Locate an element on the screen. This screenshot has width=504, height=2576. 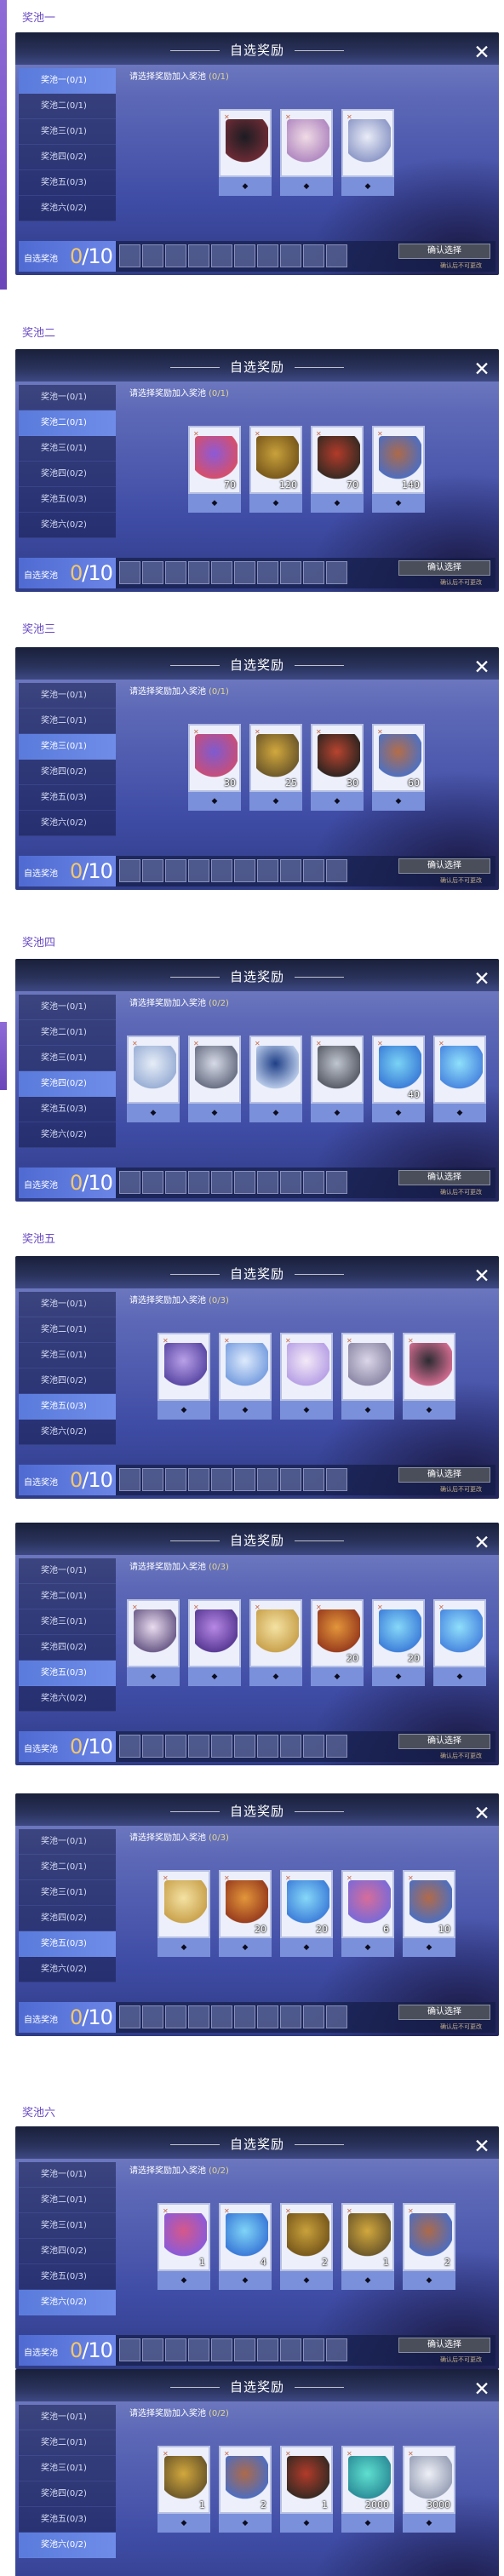
reward-item: ✕ 70 ◆ is located at coordinates (337, 473).